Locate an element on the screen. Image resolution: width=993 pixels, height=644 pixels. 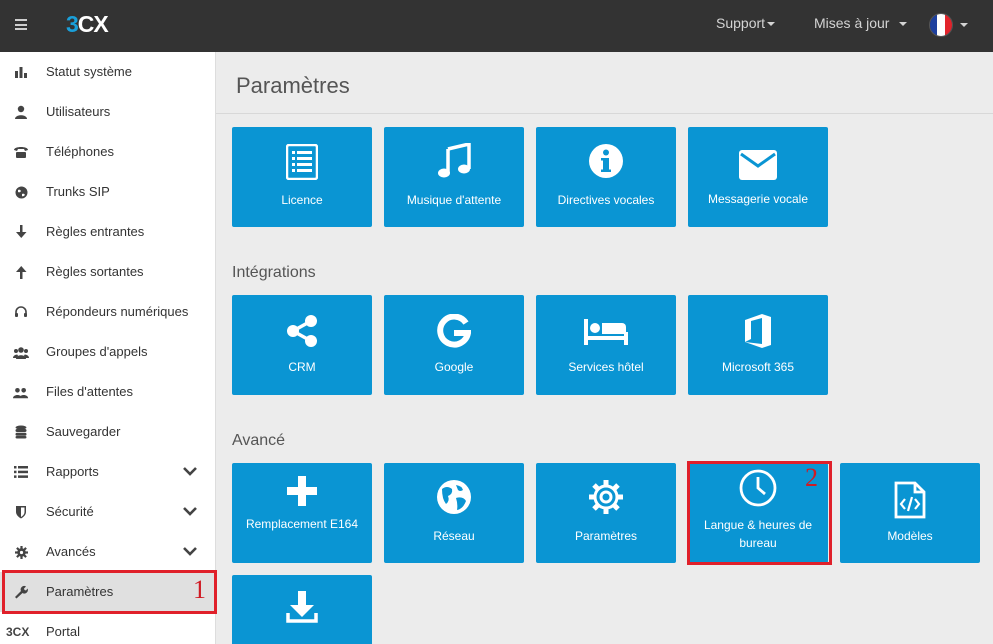
language-flag-icon is located at coordinates (941, 25).